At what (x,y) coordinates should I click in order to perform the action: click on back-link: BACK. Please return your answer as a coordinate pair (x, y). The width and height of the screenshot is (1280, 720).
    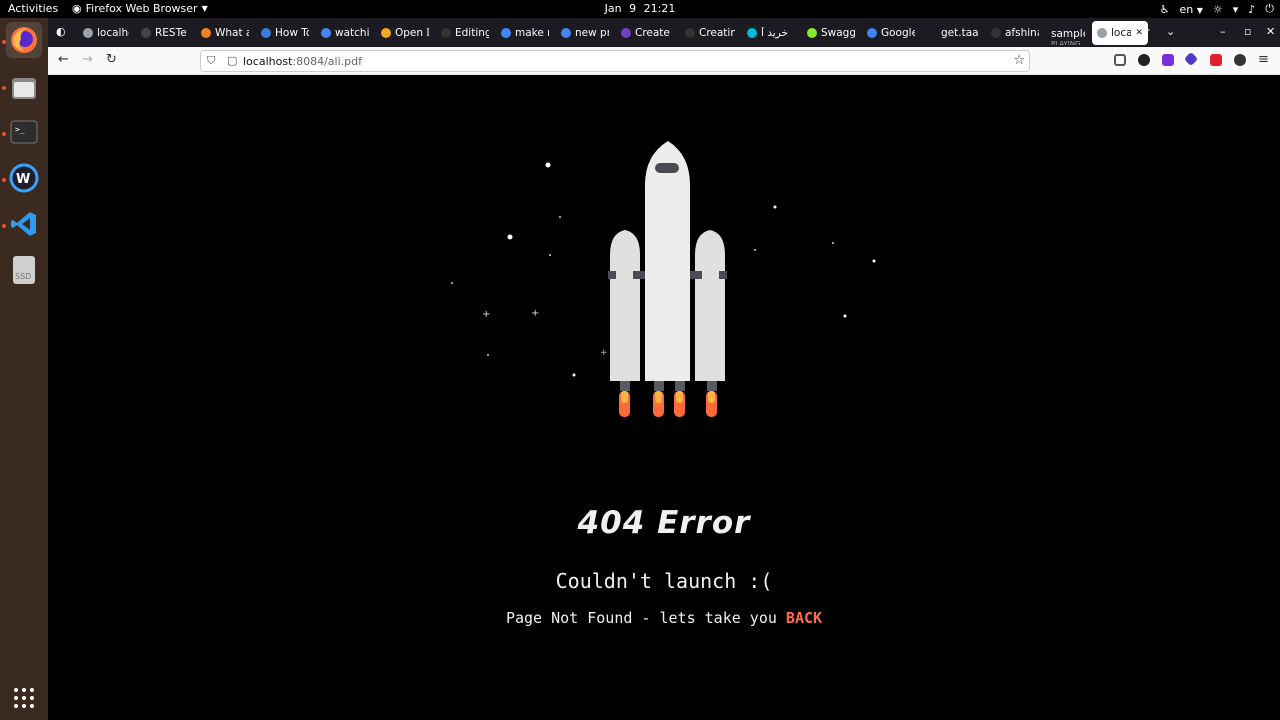
    Looking at the image, I should click on (804, 618).